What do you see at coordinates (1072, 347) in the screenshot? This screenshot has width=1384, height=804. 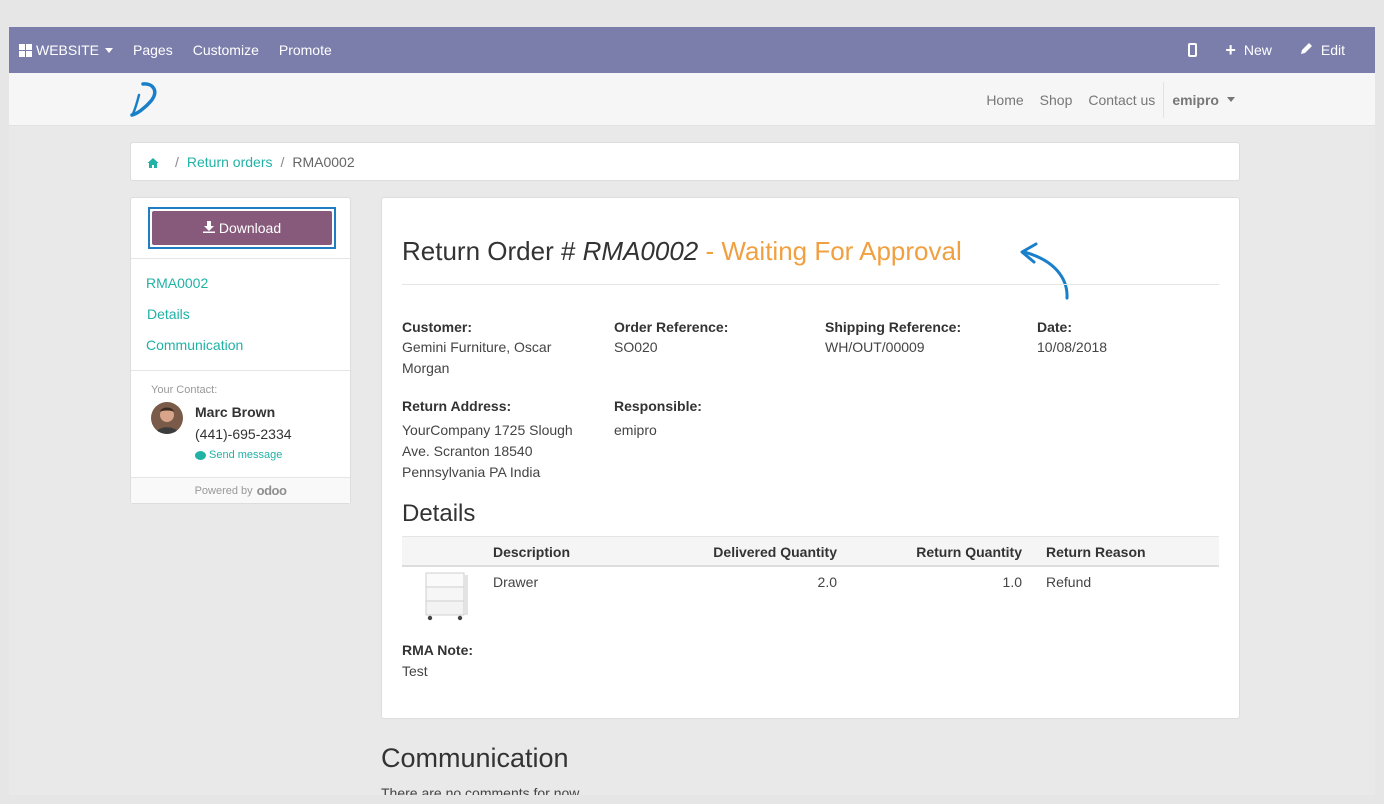 I see `date-value: 10/08/2018` at bounding box center [1072, 347].